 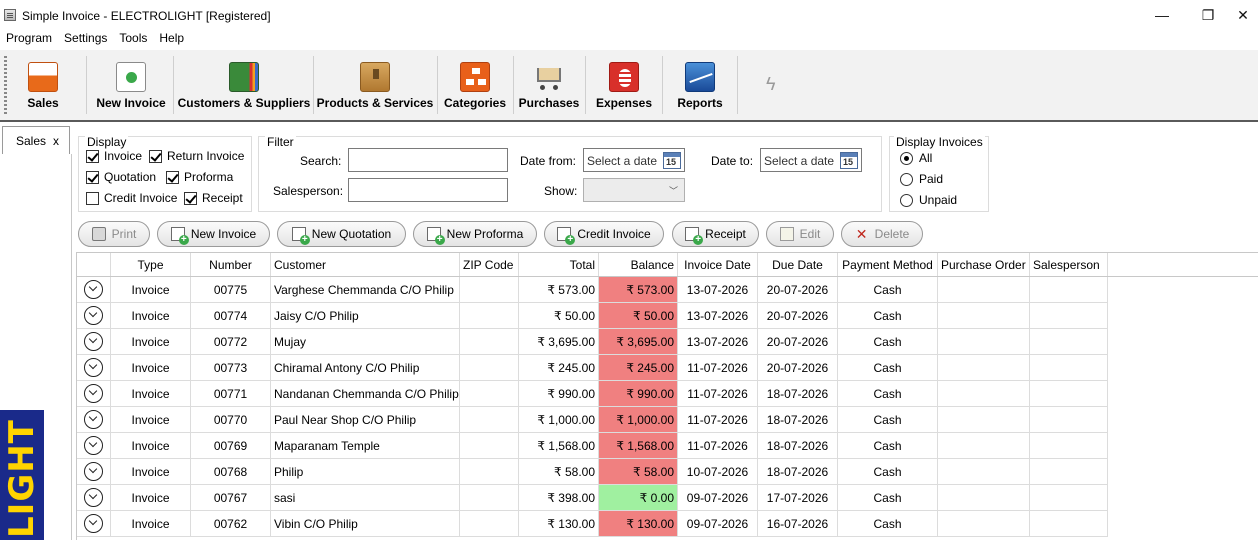 I want to click on receipt-checkbox: Receipt, so click(x=213, y=198).